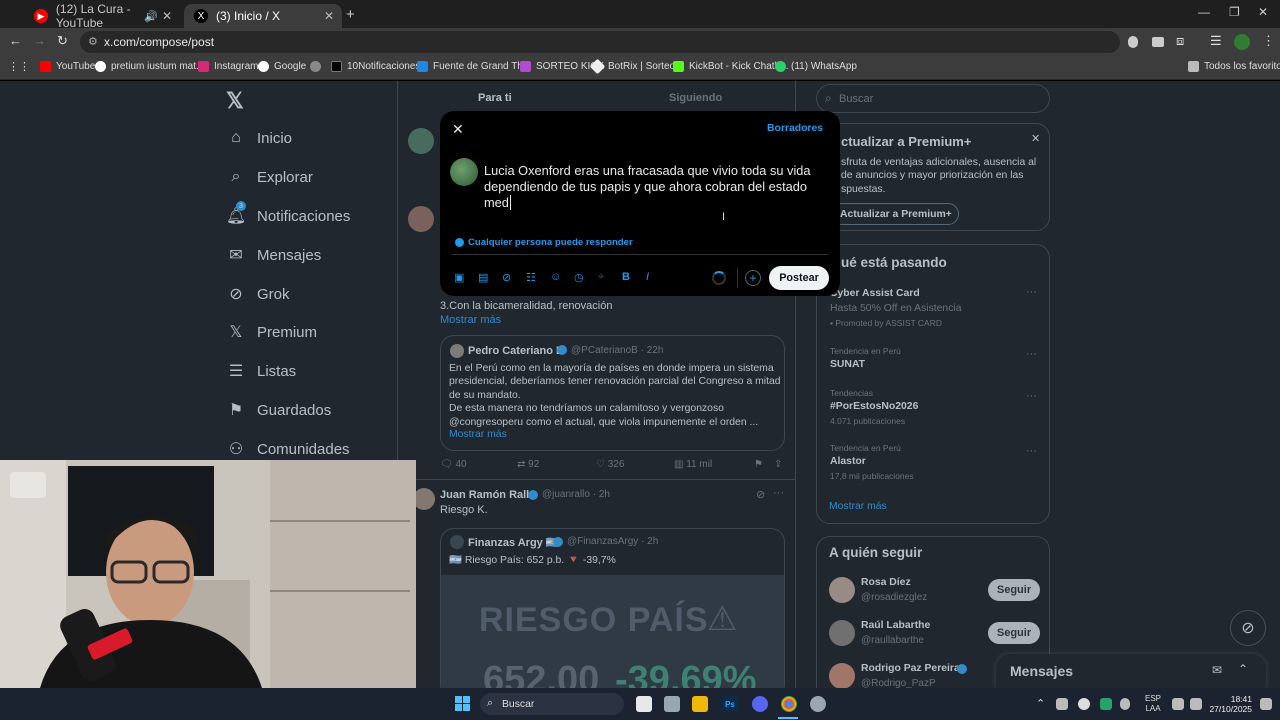 Image resolution: width=1280 pixels, height=720 pixels. Describe the element at coordinates (201, 16) in the screenshot. I see `x-icon: X` at that location.